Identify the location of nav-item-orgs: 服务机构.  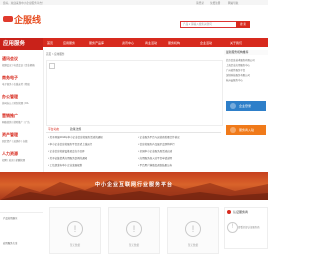
(174, 43).